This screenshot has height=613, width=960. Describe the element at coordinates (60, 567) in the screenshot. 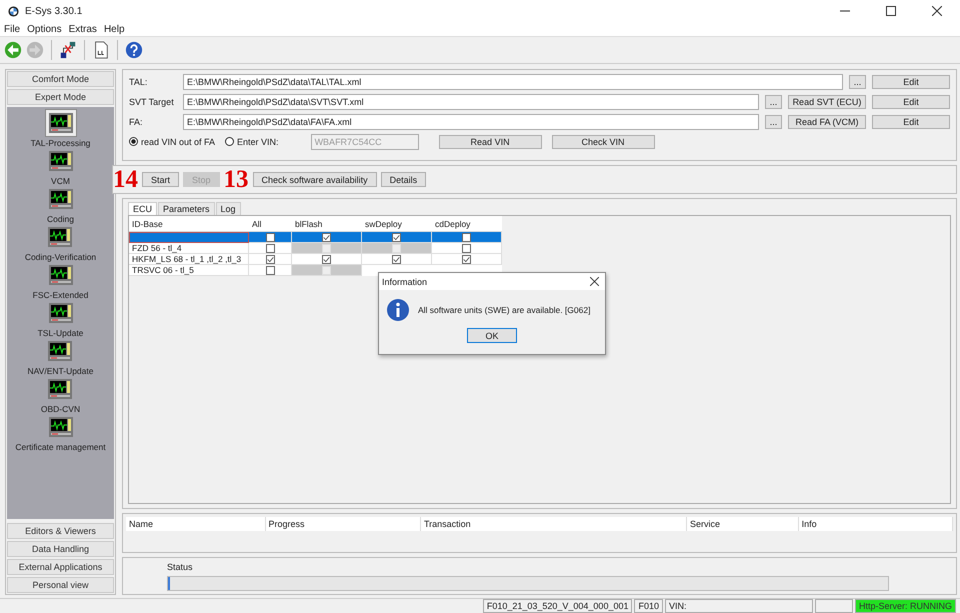

I see `sidebar-button: External Applications` at that location.